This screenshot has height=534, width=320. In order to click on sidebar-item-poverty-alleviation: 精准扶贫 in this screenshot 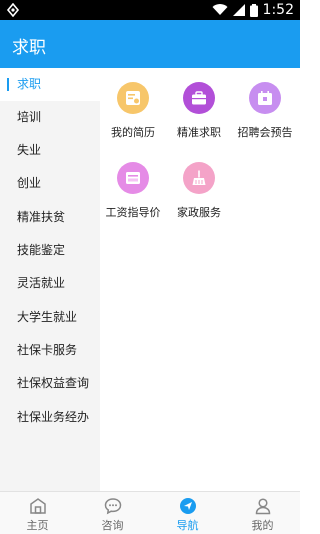, I will do `click(50, 217)`.